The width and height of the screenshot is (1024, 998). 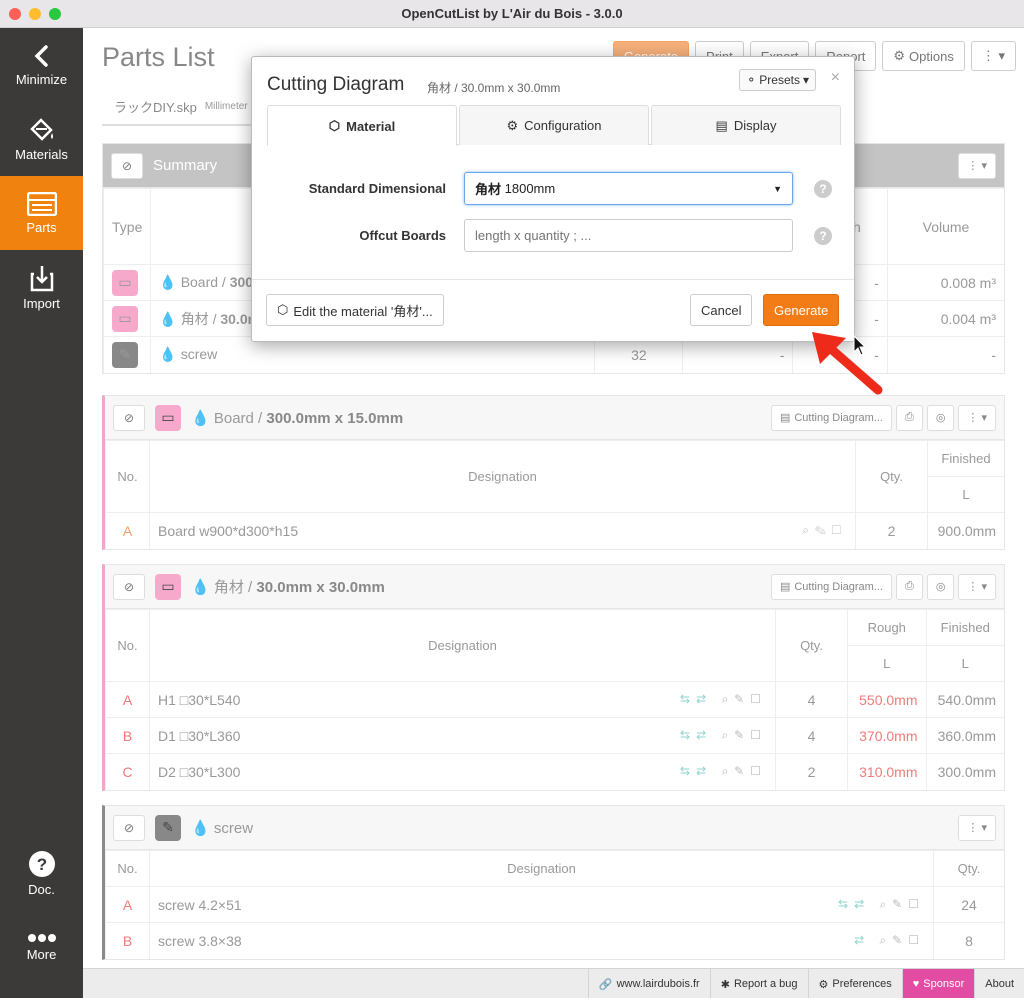 I want to click on report-bug-label: Report a bug, so click(x=765, y=984).